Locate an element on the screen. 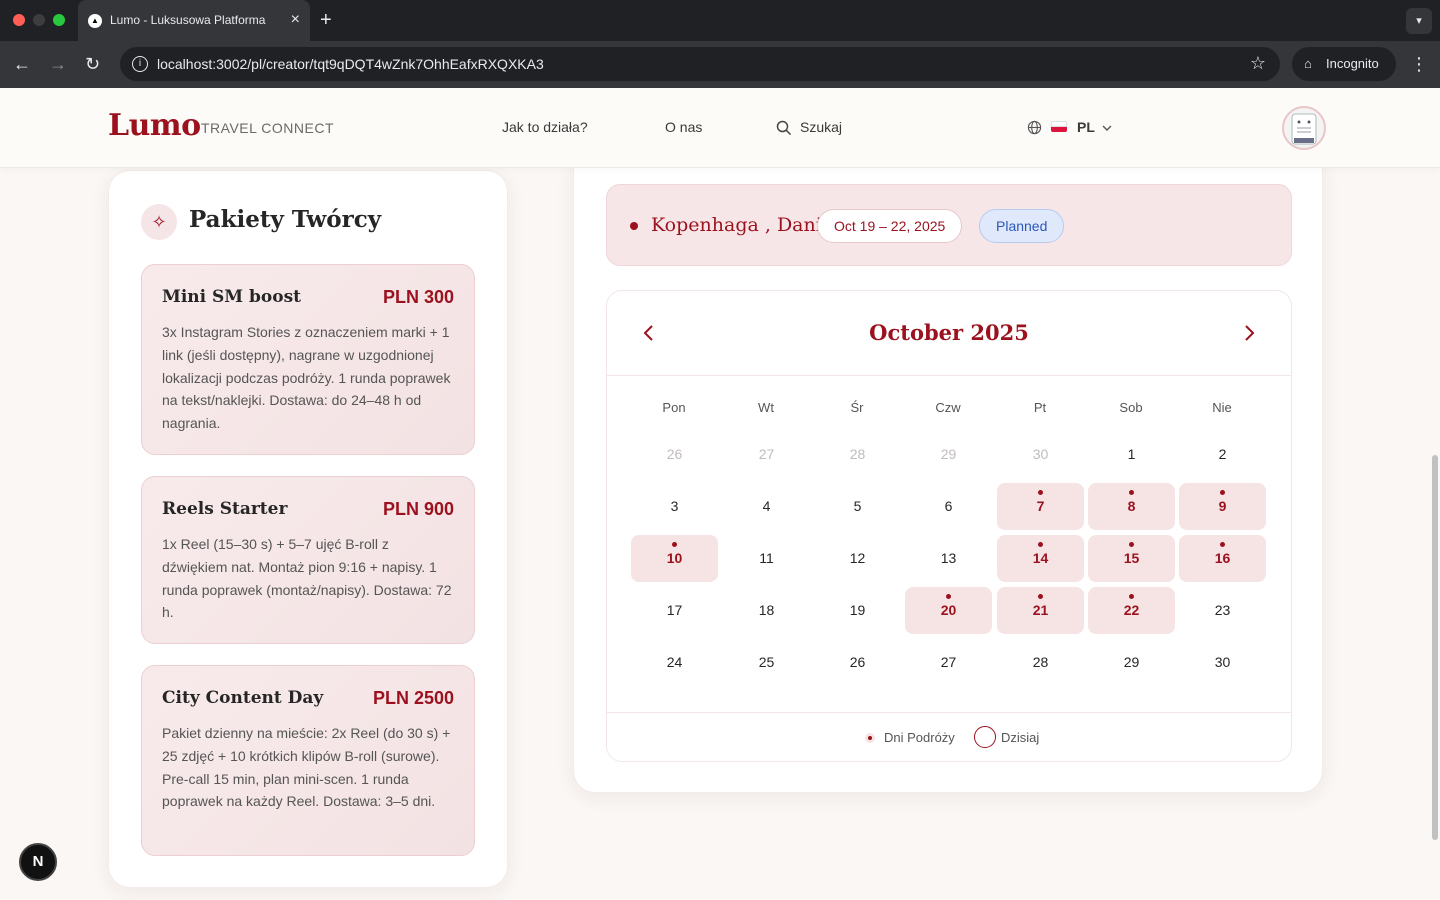 The height and width of the screenshot is (900, 1440). calendar-day-trip: 9 is located at coordinates (1222, 506).